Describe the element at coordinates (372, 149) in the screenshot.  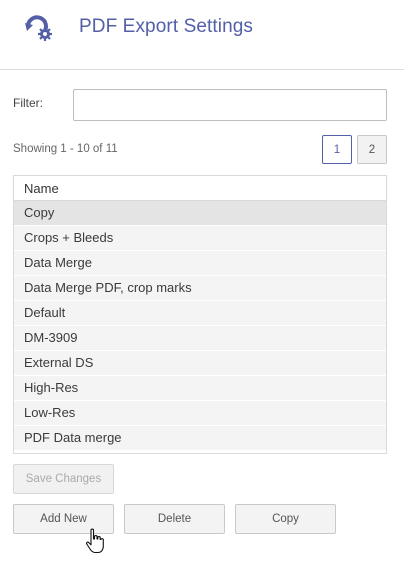
I see `page-2-button: 2` at that location.